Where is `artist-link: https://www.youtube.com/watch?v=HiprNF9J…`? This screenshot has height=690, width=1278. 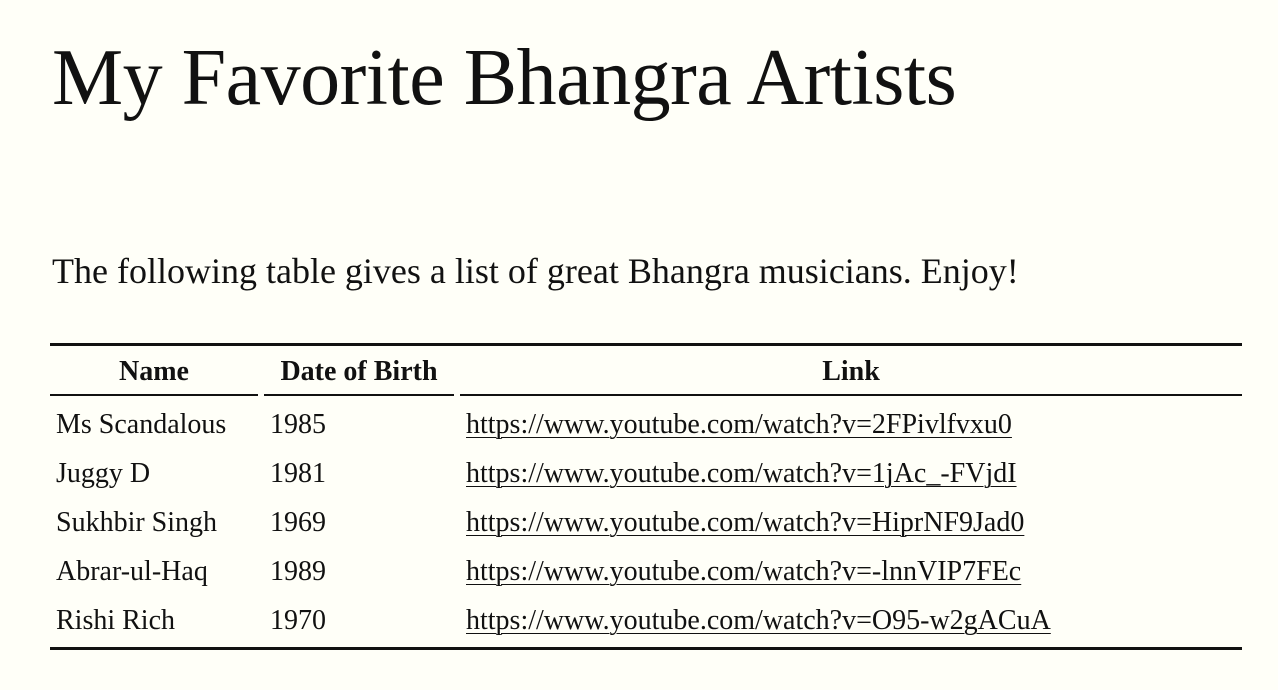
artist-link: https://www.youtube.com/watch?v=HiprNF9J… is located at coordinates (745, 522).